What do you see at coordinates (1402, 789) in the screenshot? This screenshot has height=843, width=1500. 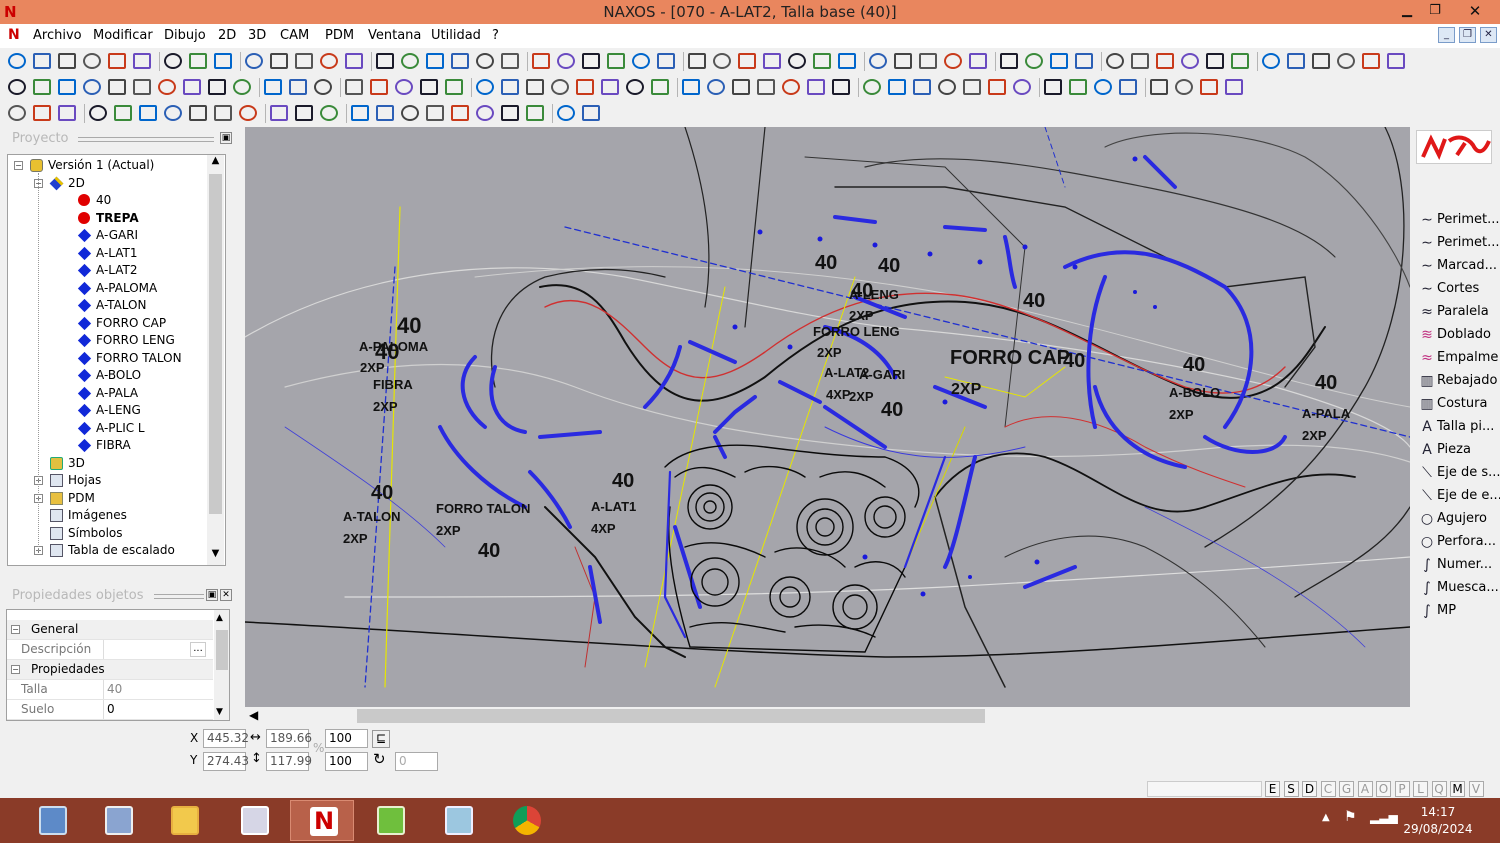 I see `status-toggle-p: P` at bounding box center [1402, 789].